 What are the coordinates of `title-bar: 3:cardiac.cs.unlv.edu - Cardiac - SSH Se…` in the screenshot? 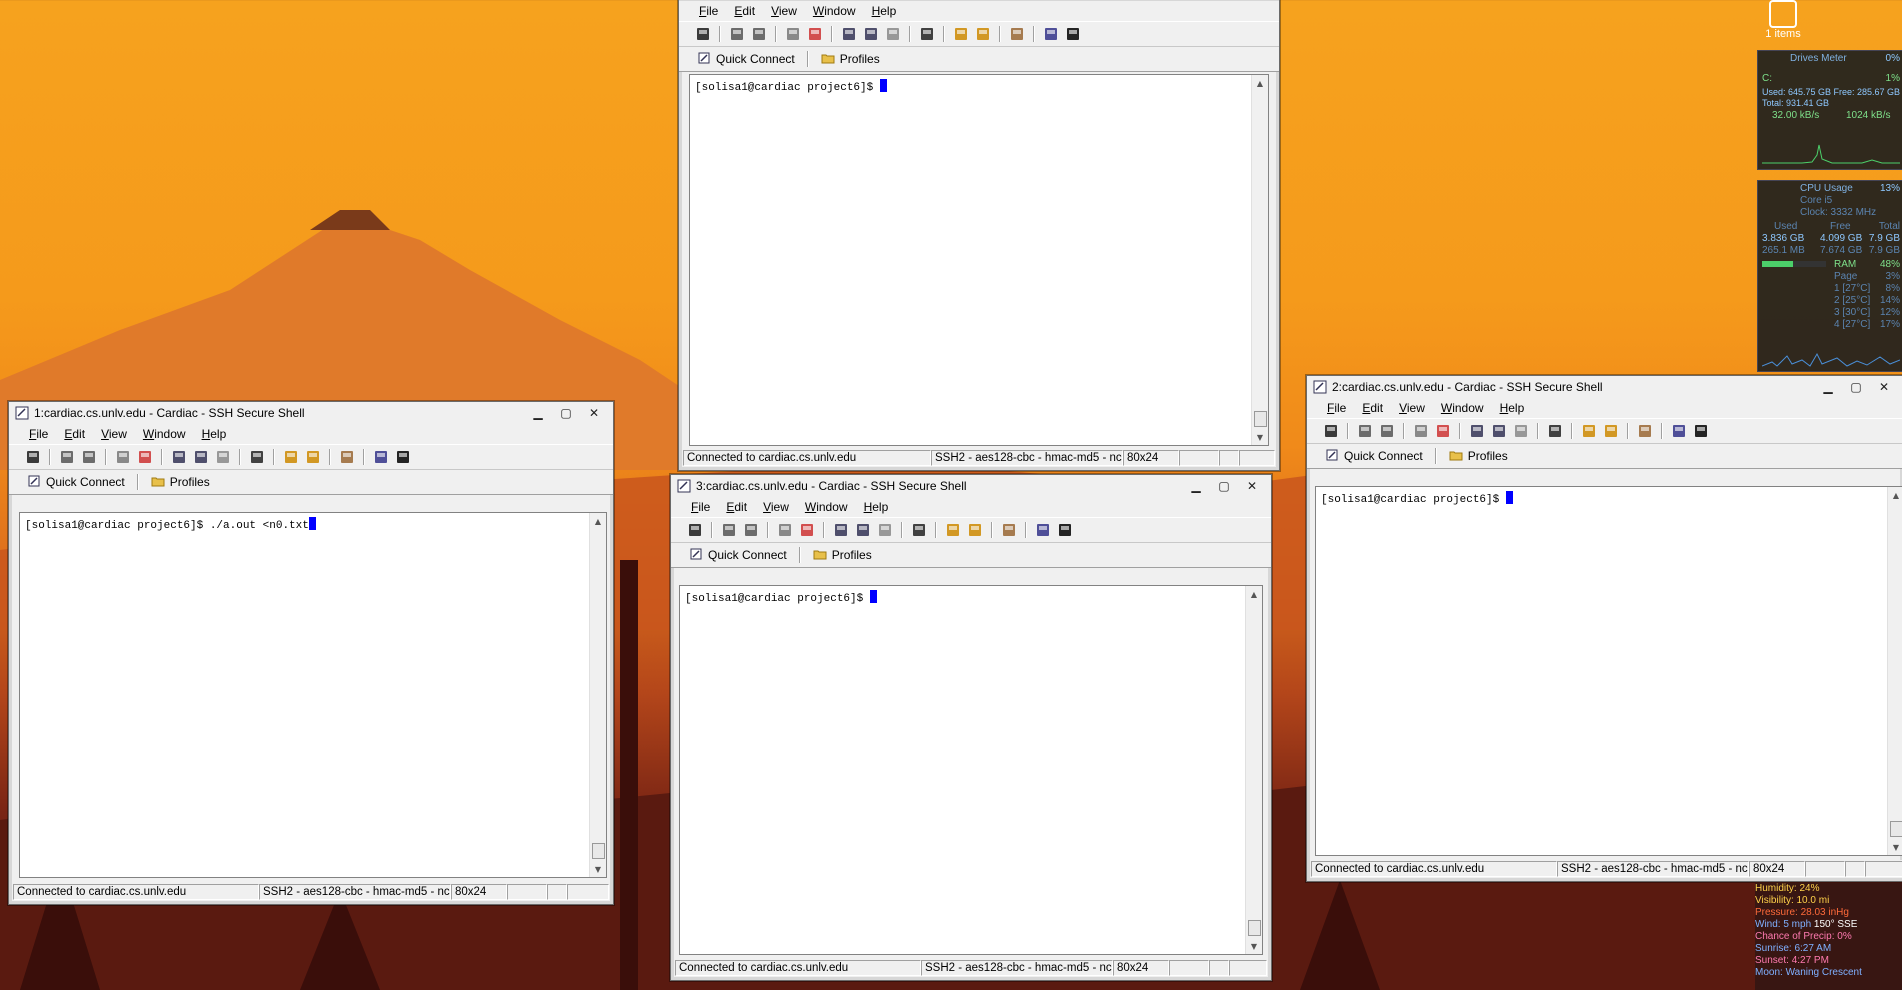 It's located at (971, 486).